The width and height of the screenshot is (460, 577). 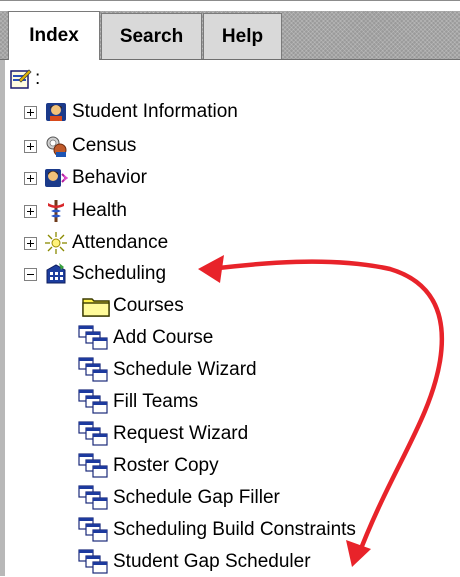 What do you see at coordinates (30, 274) in the screenshot?
I see `collapse-toggle` at bounding box center [30, 274].